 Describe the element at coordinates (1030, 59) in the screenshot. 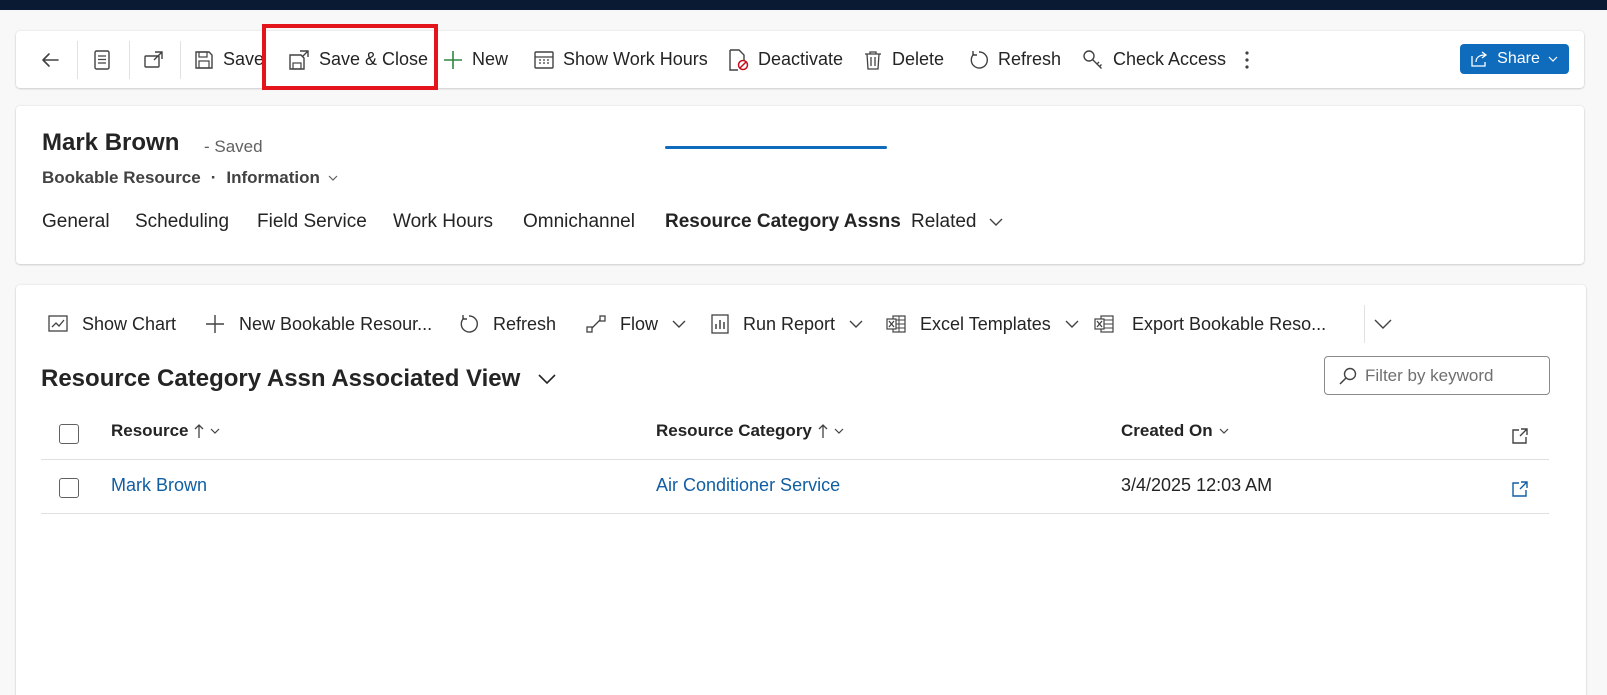

I see `refresh-label: Refresh` at that location.